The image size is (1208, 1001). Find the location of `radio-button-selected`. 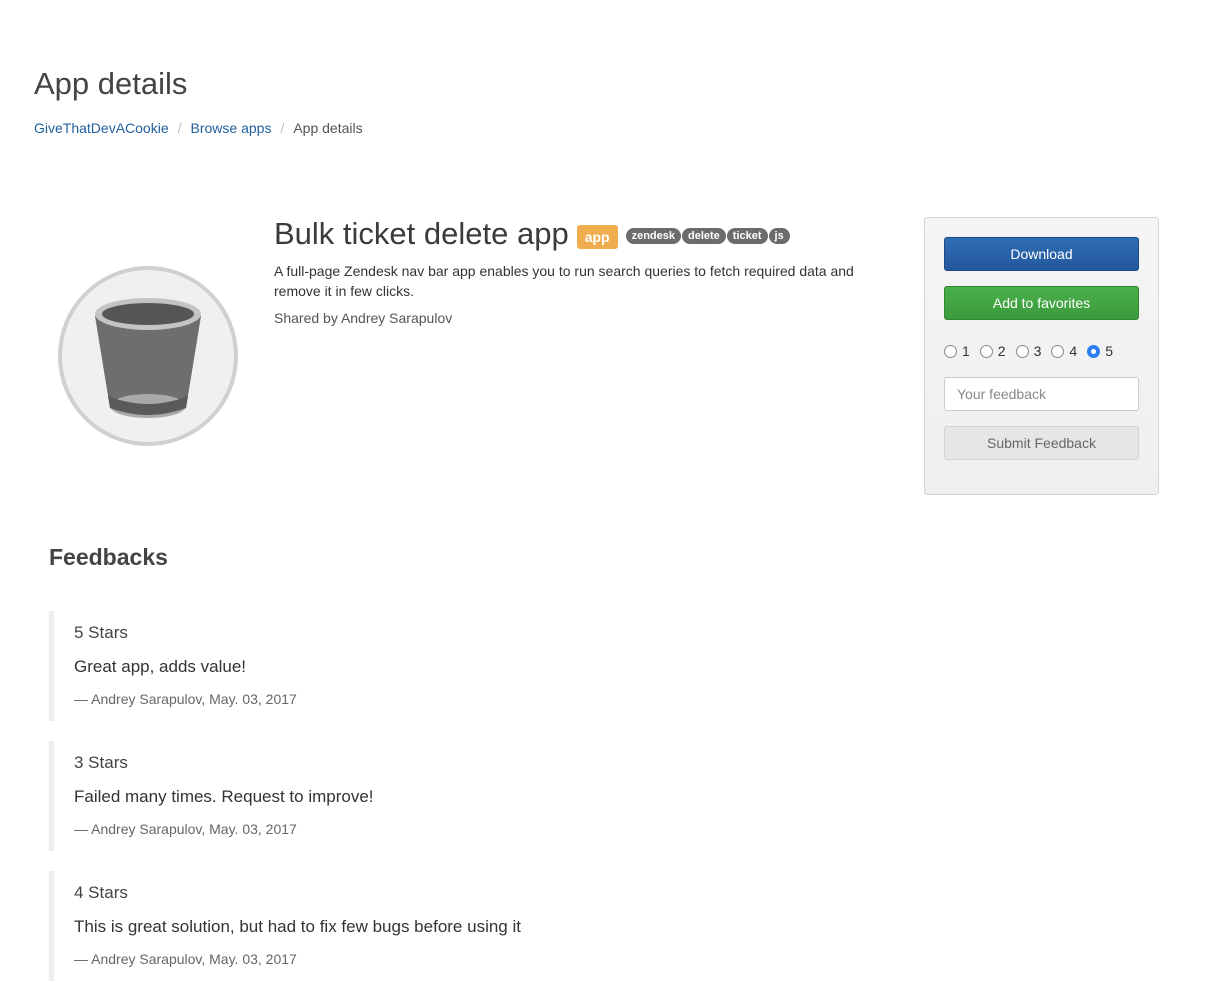

radio-button-selected is located at coordinates (1094, 351).